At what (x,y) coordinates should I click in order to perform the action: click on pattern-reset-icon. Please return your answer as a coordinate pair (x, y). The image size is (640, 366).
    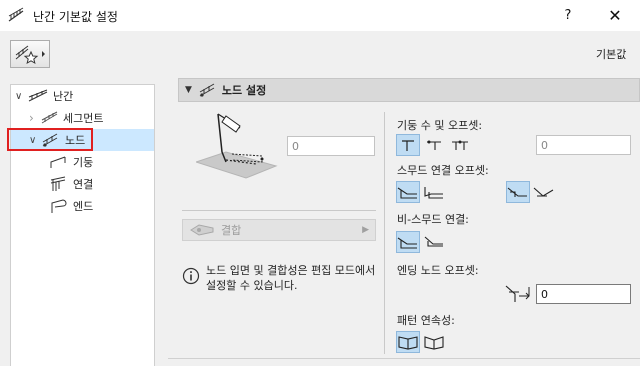
    Looking at the image, I should click on (434, 343).